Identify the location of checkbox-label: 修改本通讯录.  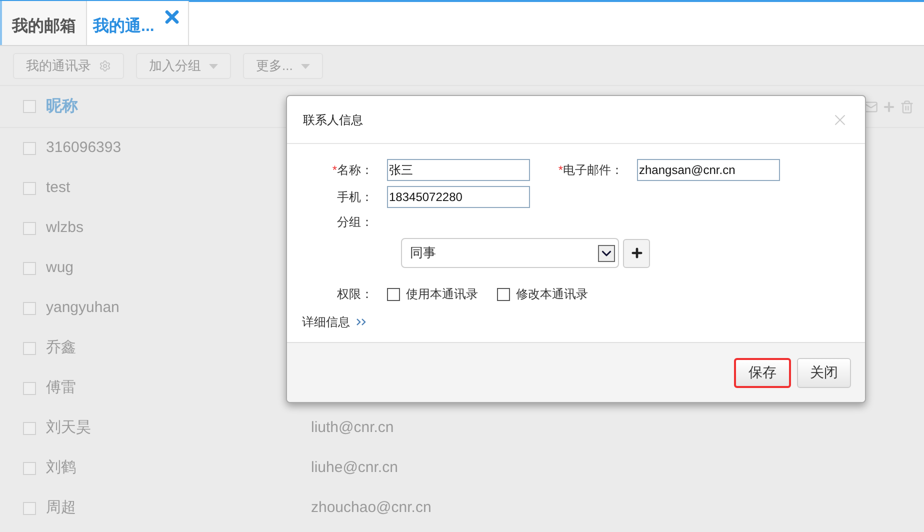
(552, 294).